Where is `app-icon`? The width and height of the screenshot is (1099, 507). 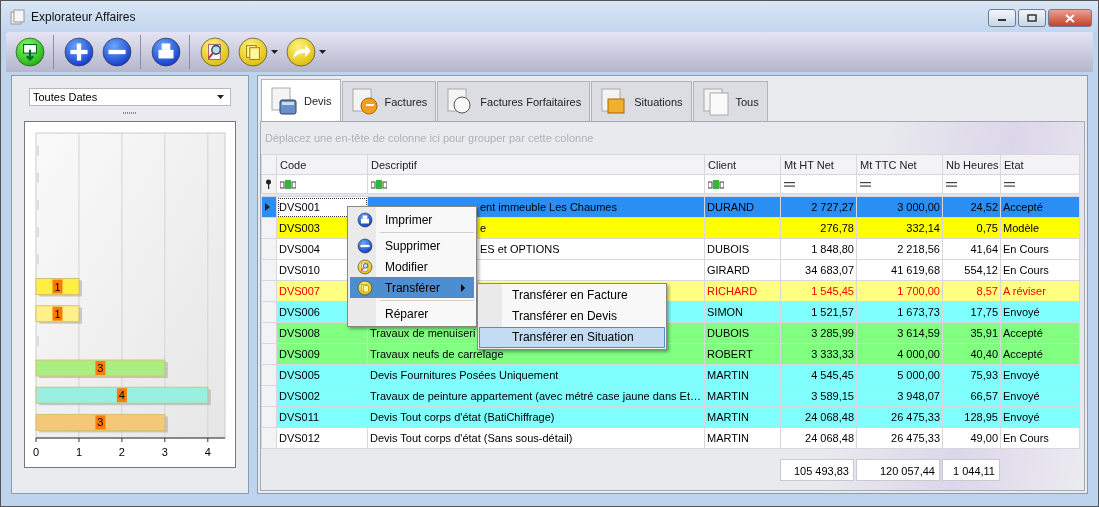
app-icon is located at coordinates (17, 16).